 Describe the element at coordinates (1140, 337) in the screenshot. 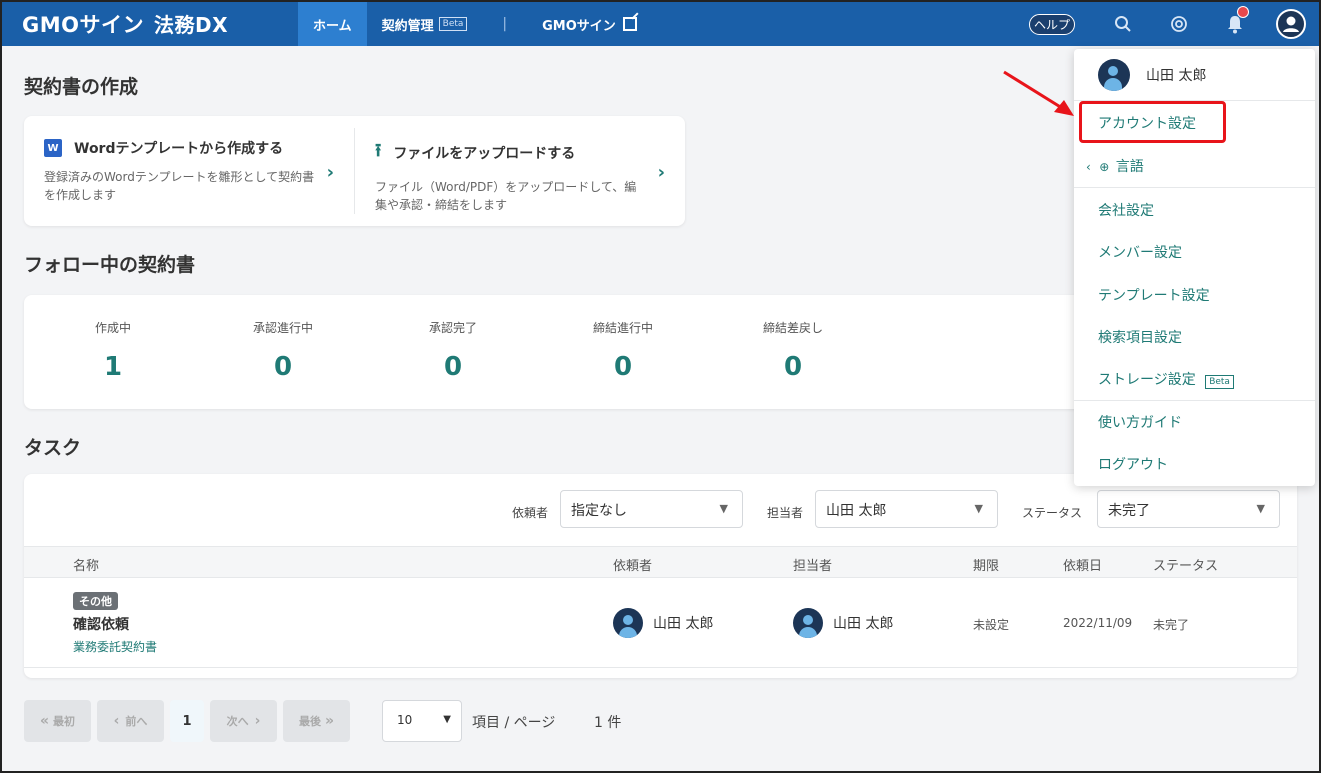

I see `menu-item-search-field-settings: 検索項目設定` at that location.